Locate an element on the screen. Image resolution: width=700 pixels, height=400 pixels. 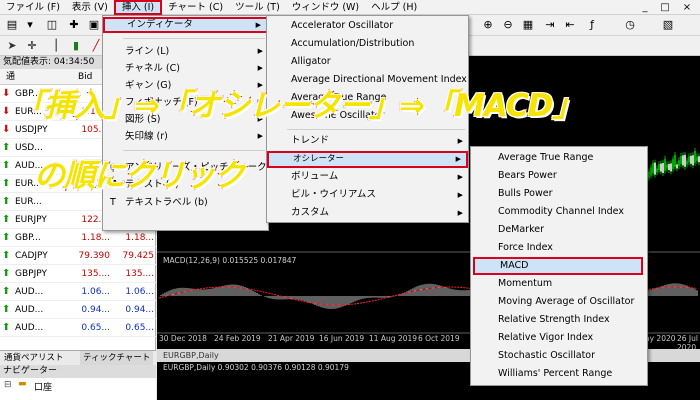
tab-tick-chart: ティックチャート is located at coordinates (117, 358).